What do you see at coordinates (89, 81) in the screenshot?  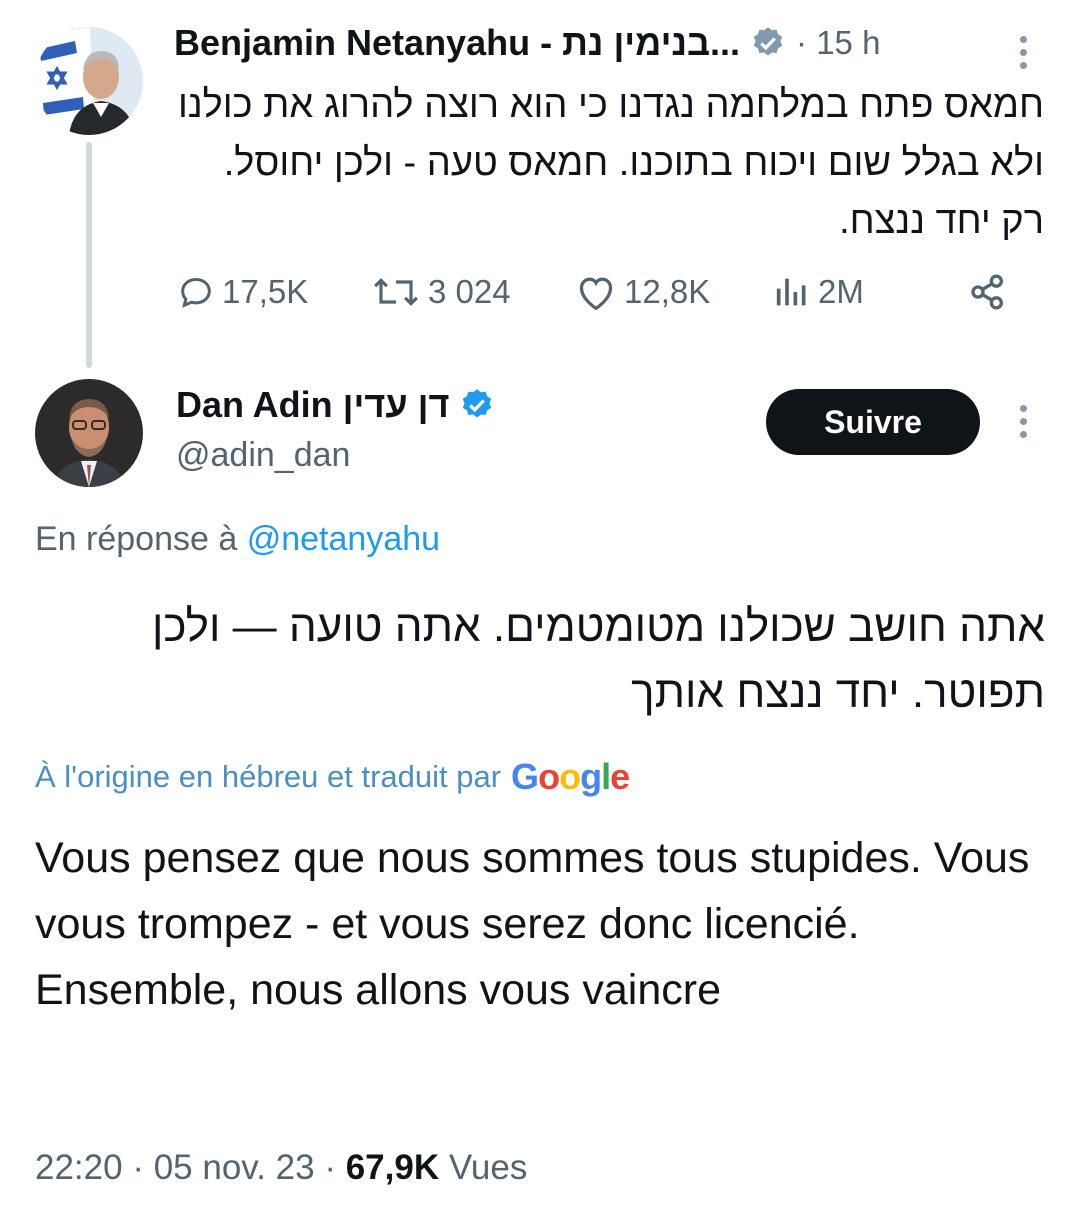 I see `avatar-netanyahu` at bounding box center [89, 81].